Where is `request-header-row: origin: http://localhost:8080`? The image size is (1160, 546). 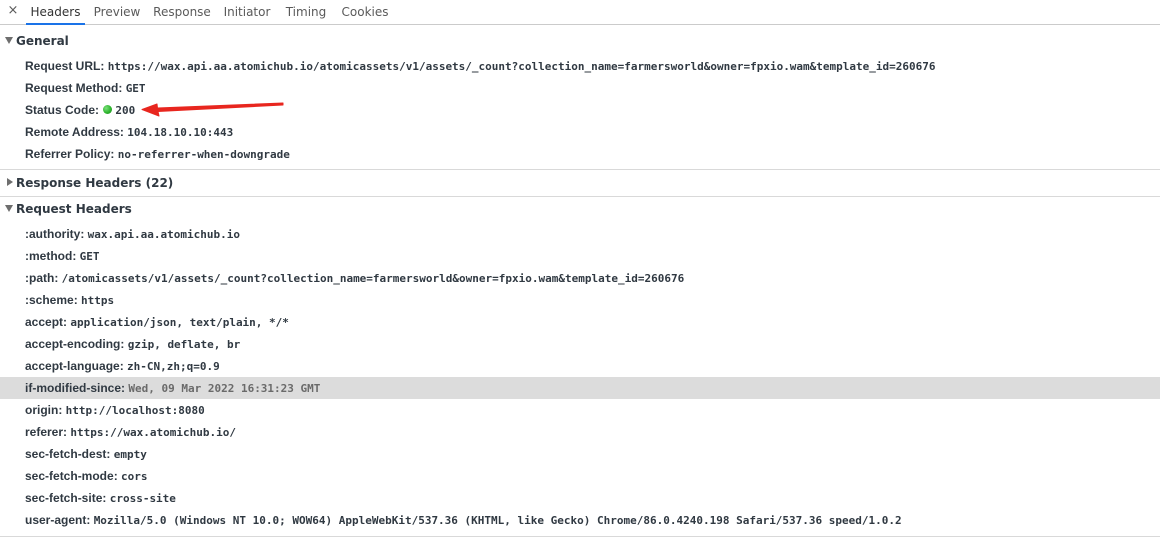
request-header-row: origin: http://localhost:8080 is located at coordinates (580, 410).